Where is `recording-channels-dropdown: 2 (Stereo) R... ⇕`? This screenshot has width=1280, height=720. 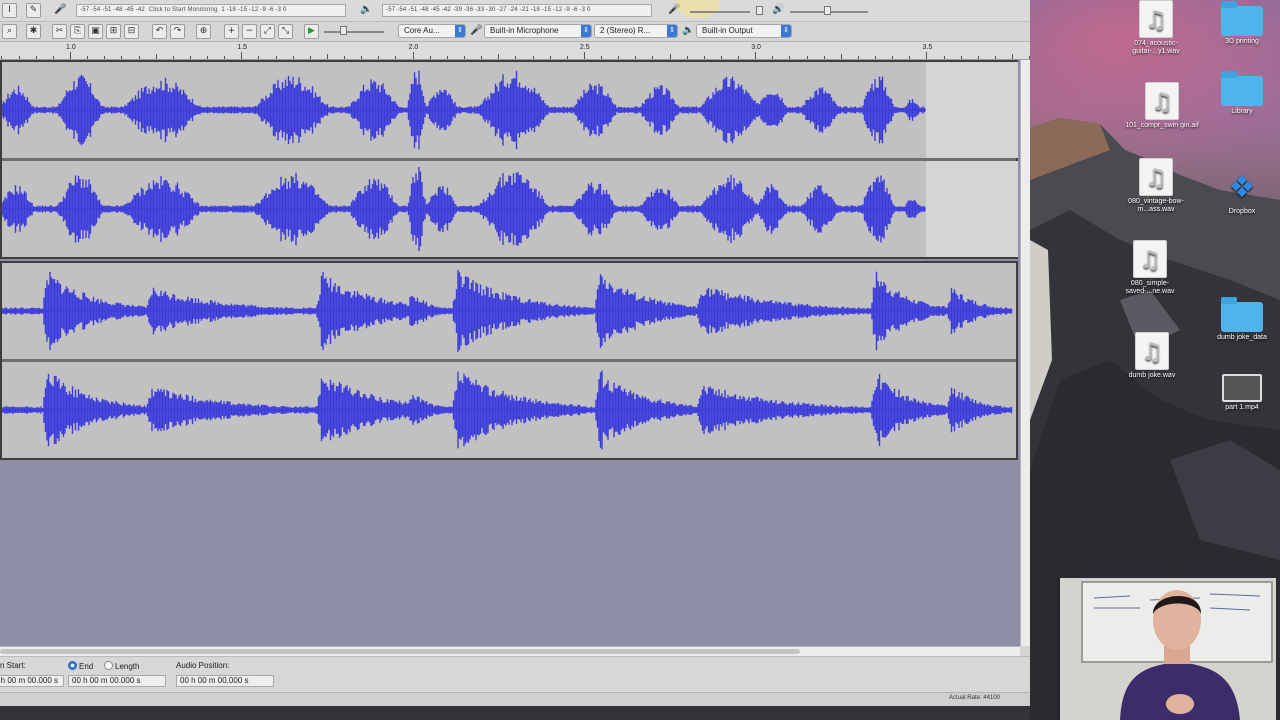 recording-channels-dropdown: 2 (Stereo) R... ⇕ is located at coordinates (636, 31).